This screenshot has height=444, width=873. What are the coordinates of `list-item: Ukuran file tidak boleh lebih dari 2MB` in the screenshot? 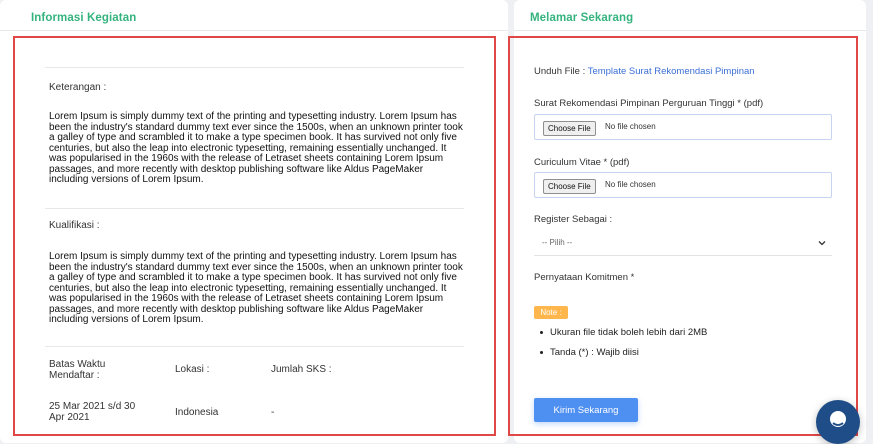 It's located at (622, 332).